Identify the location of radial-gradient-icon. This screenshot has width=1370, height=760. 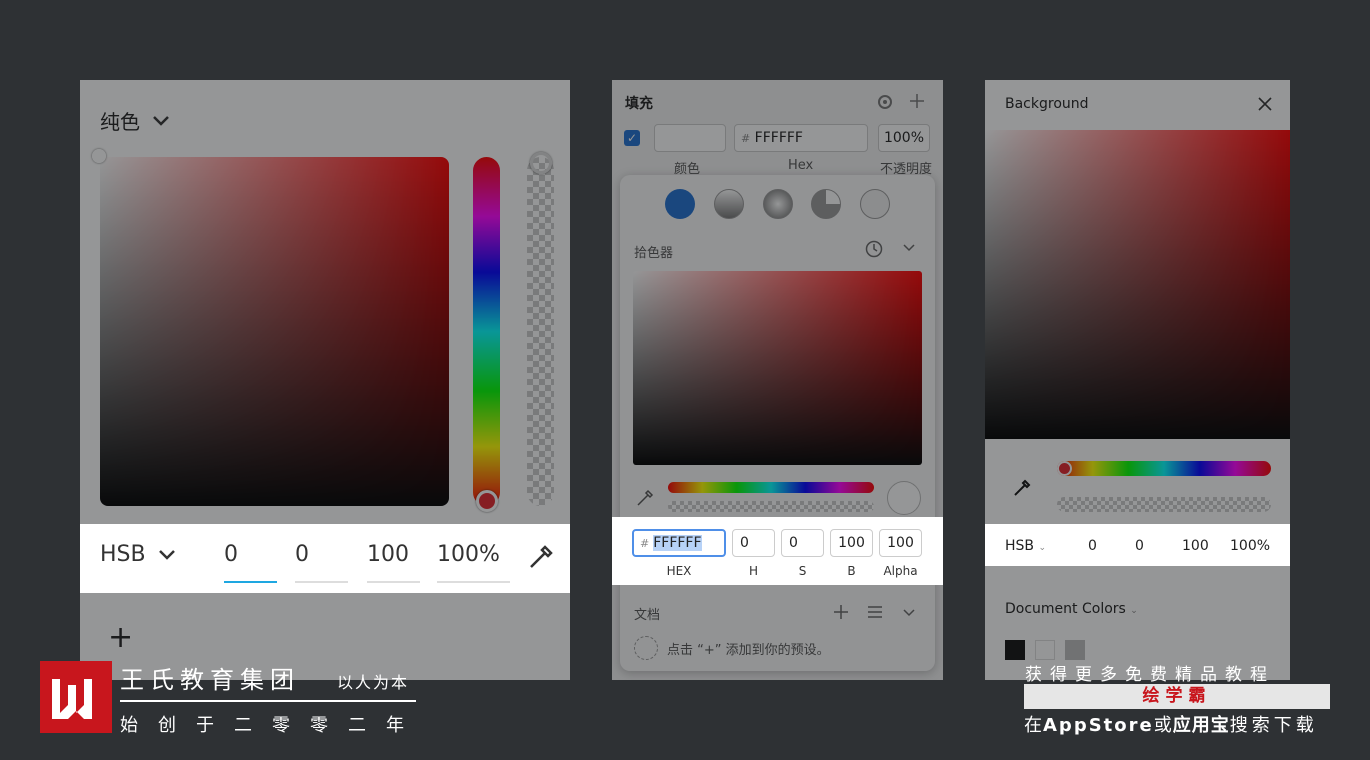
(778, 204).